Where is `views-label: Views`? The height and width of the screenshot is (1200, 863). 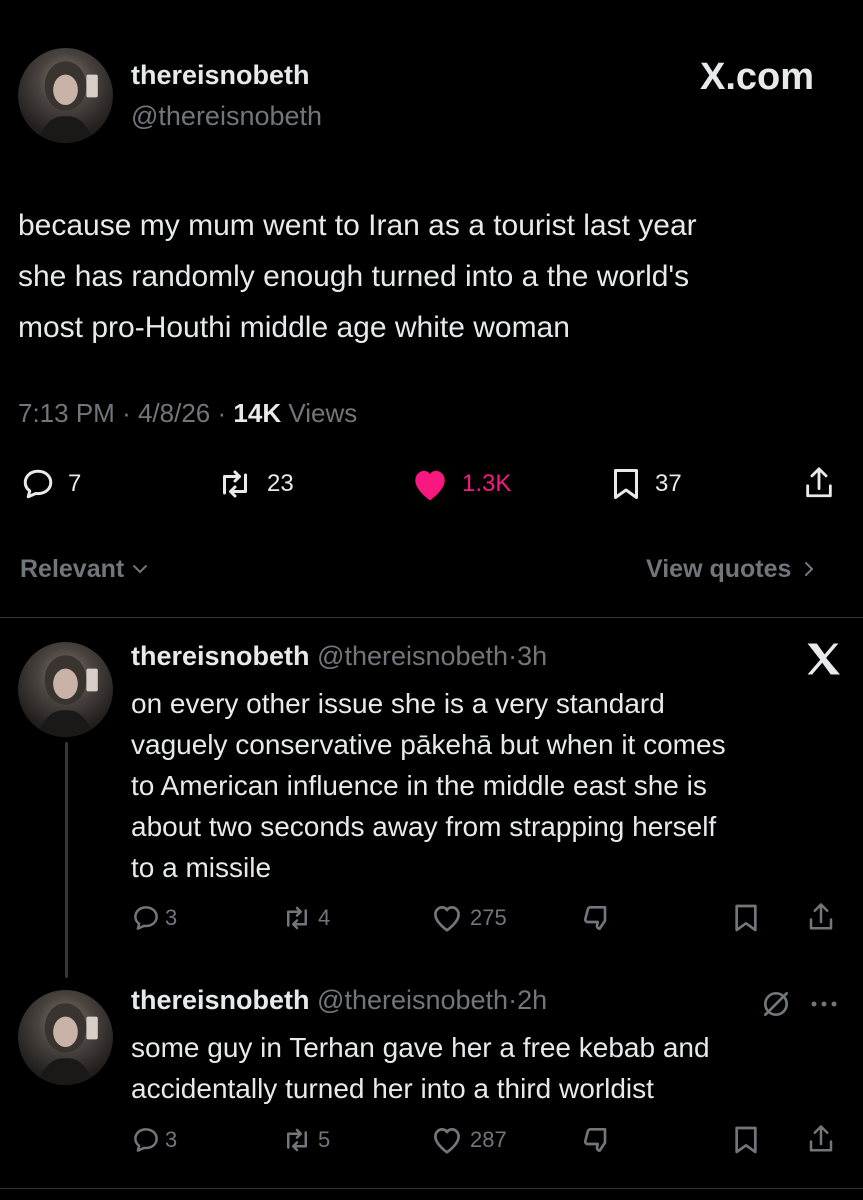 views-label: Views is located at coordinates (323, 413).